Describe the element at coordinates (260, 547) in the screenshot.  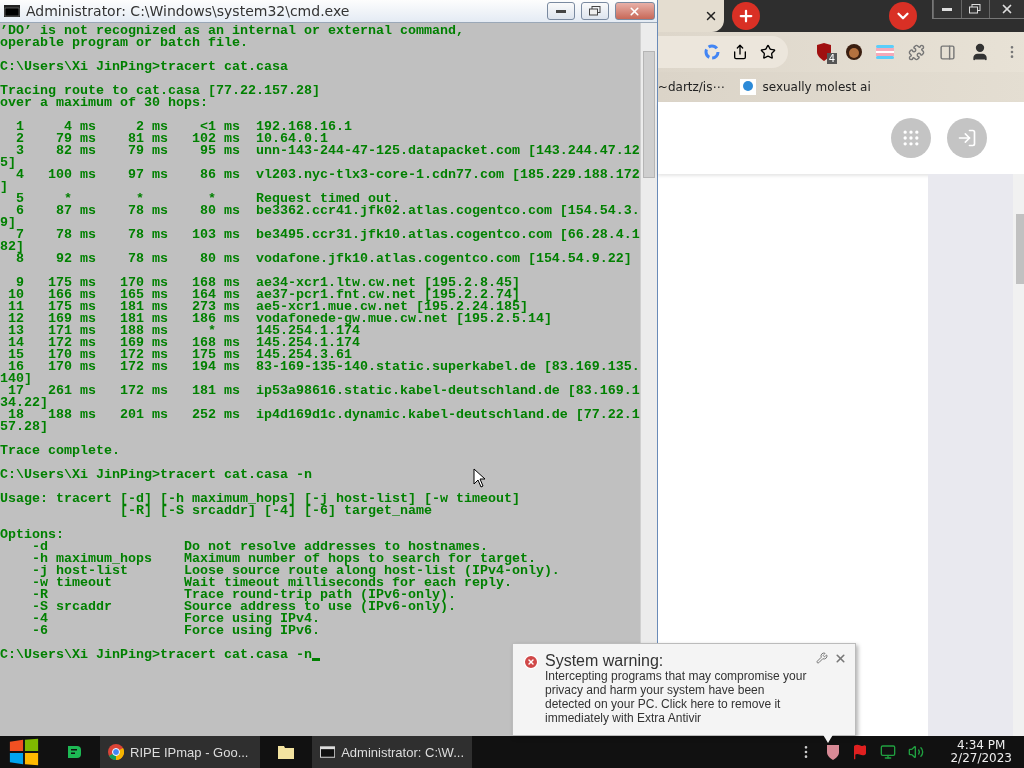
I see `console-line: -d Do not resolve addresses to hostnames.` at that location.